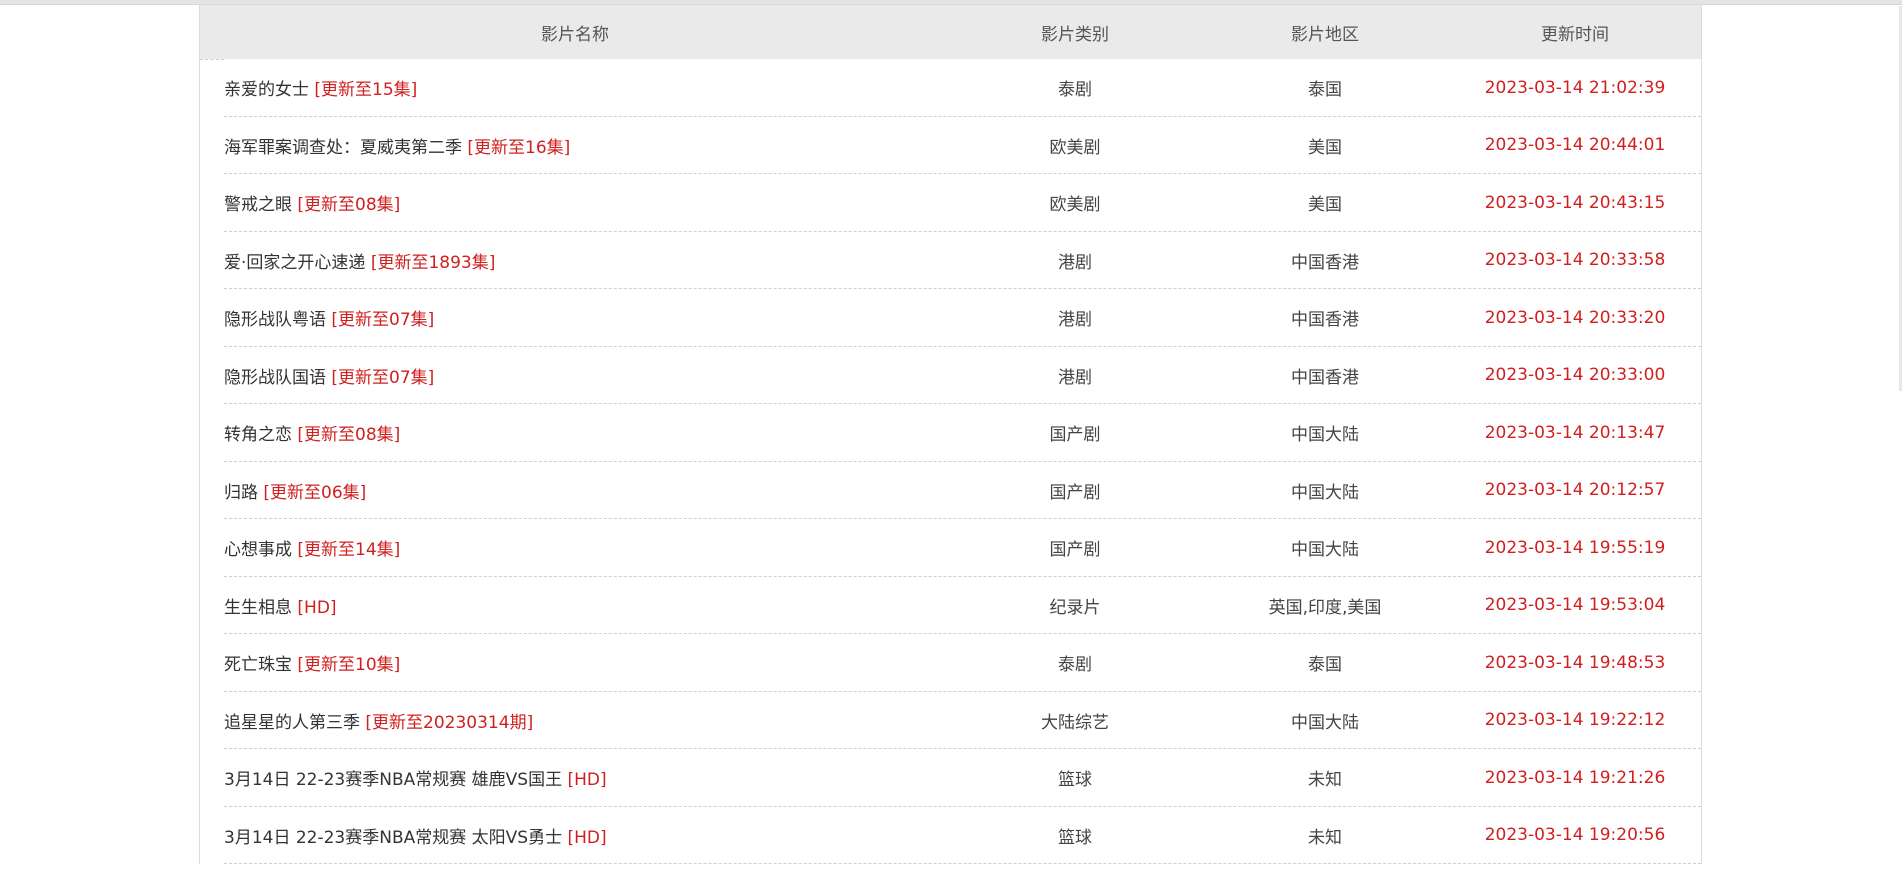  I want to click on region-cell: 未知, so click(1325, 837).